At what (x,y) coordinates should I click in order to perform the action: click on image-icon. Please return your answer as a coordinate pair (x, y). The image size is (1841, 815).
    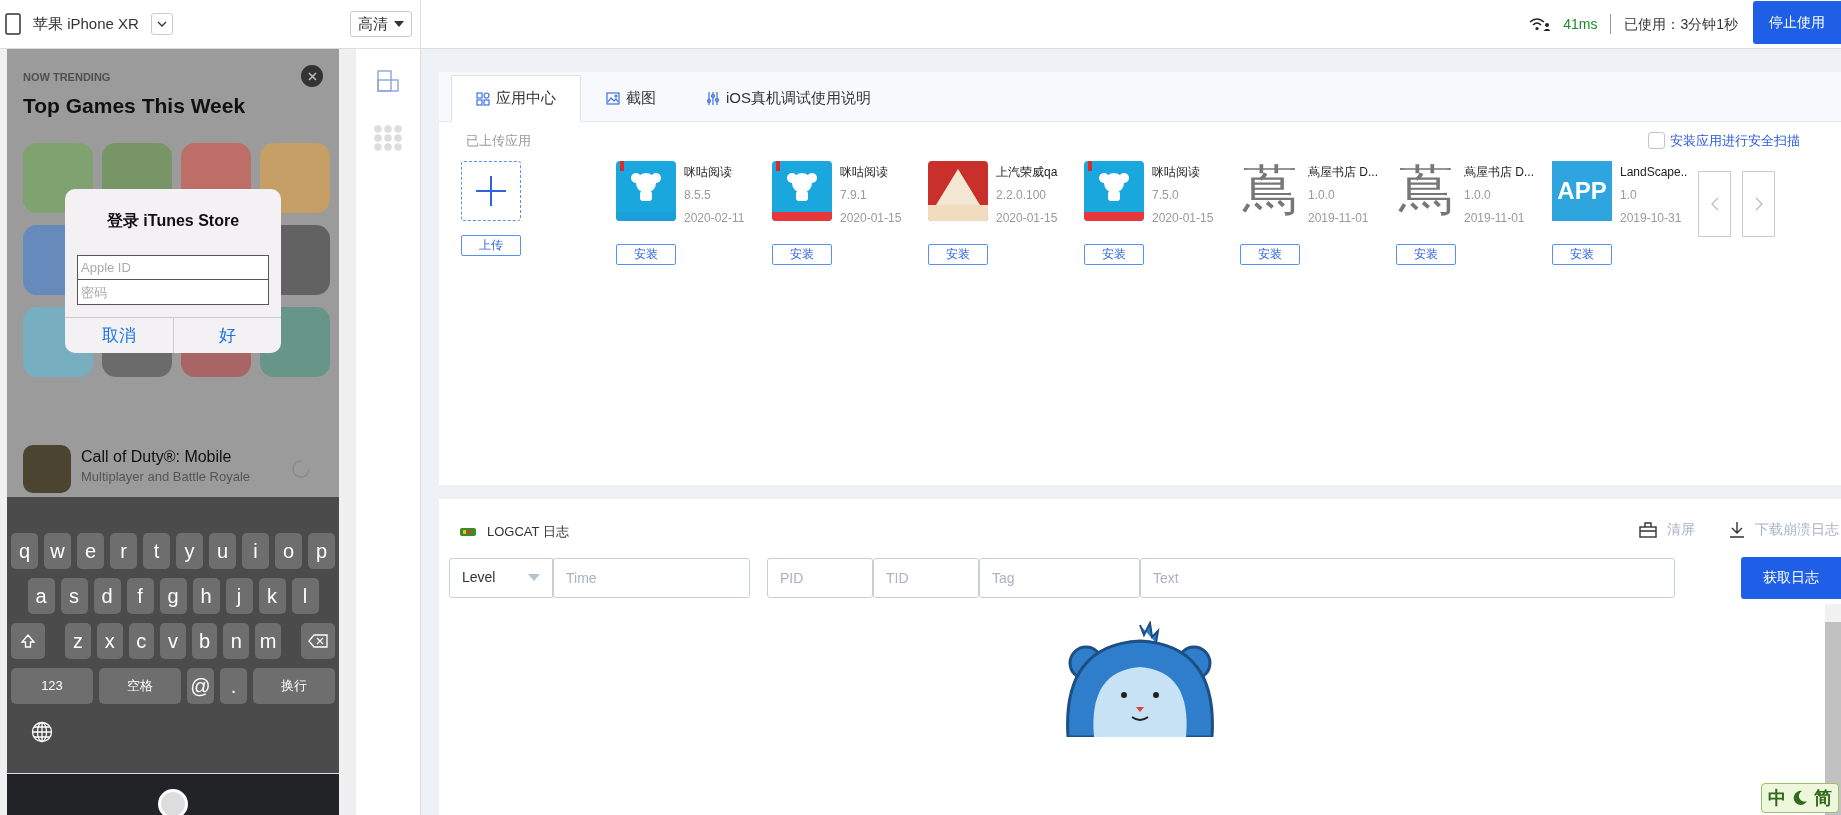
    Looking at the image, I should click on (613, 98).